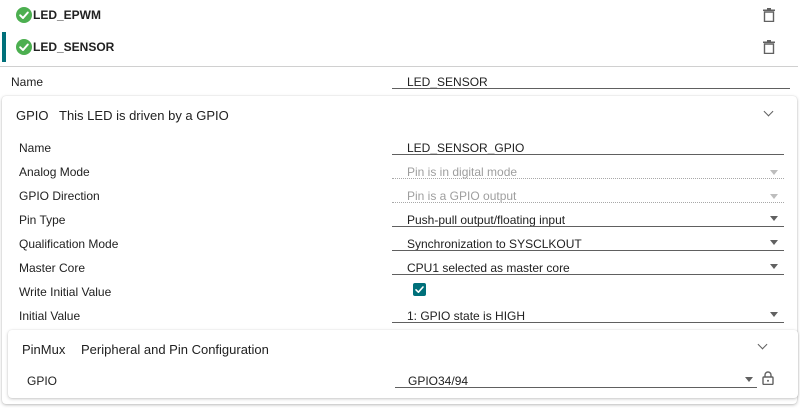 The image size is (800, 408). Describe the element at coordinates (588, 202) in the screenshot. I see `gpio-direction-underline` at that location.